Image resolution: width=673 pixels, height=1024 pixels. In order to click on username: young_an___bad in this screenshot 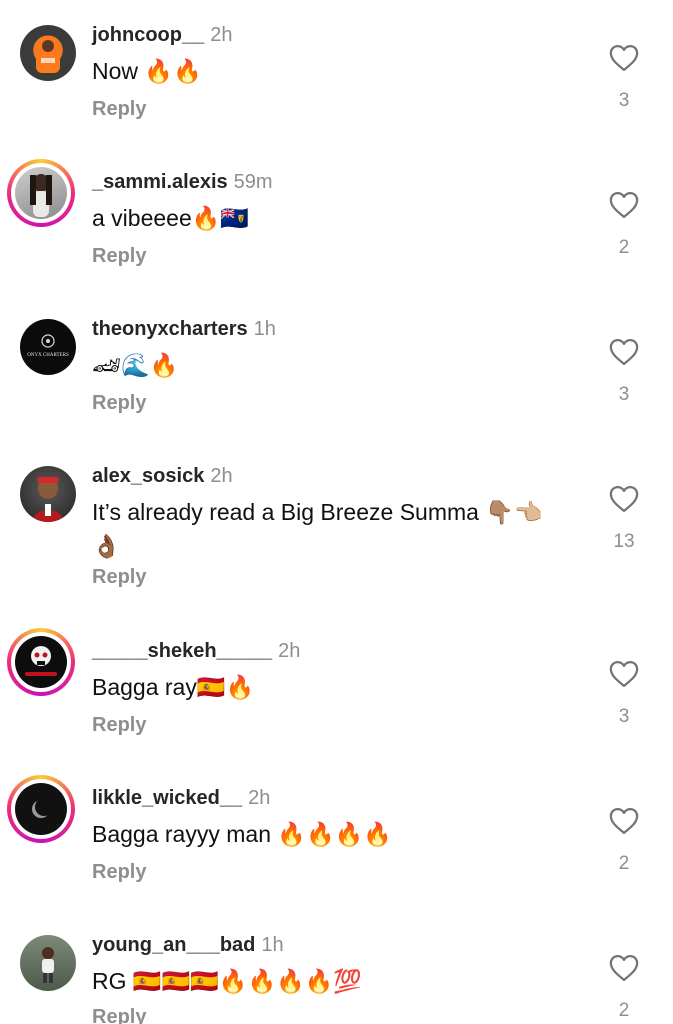, I will do `click(173, 945)`.